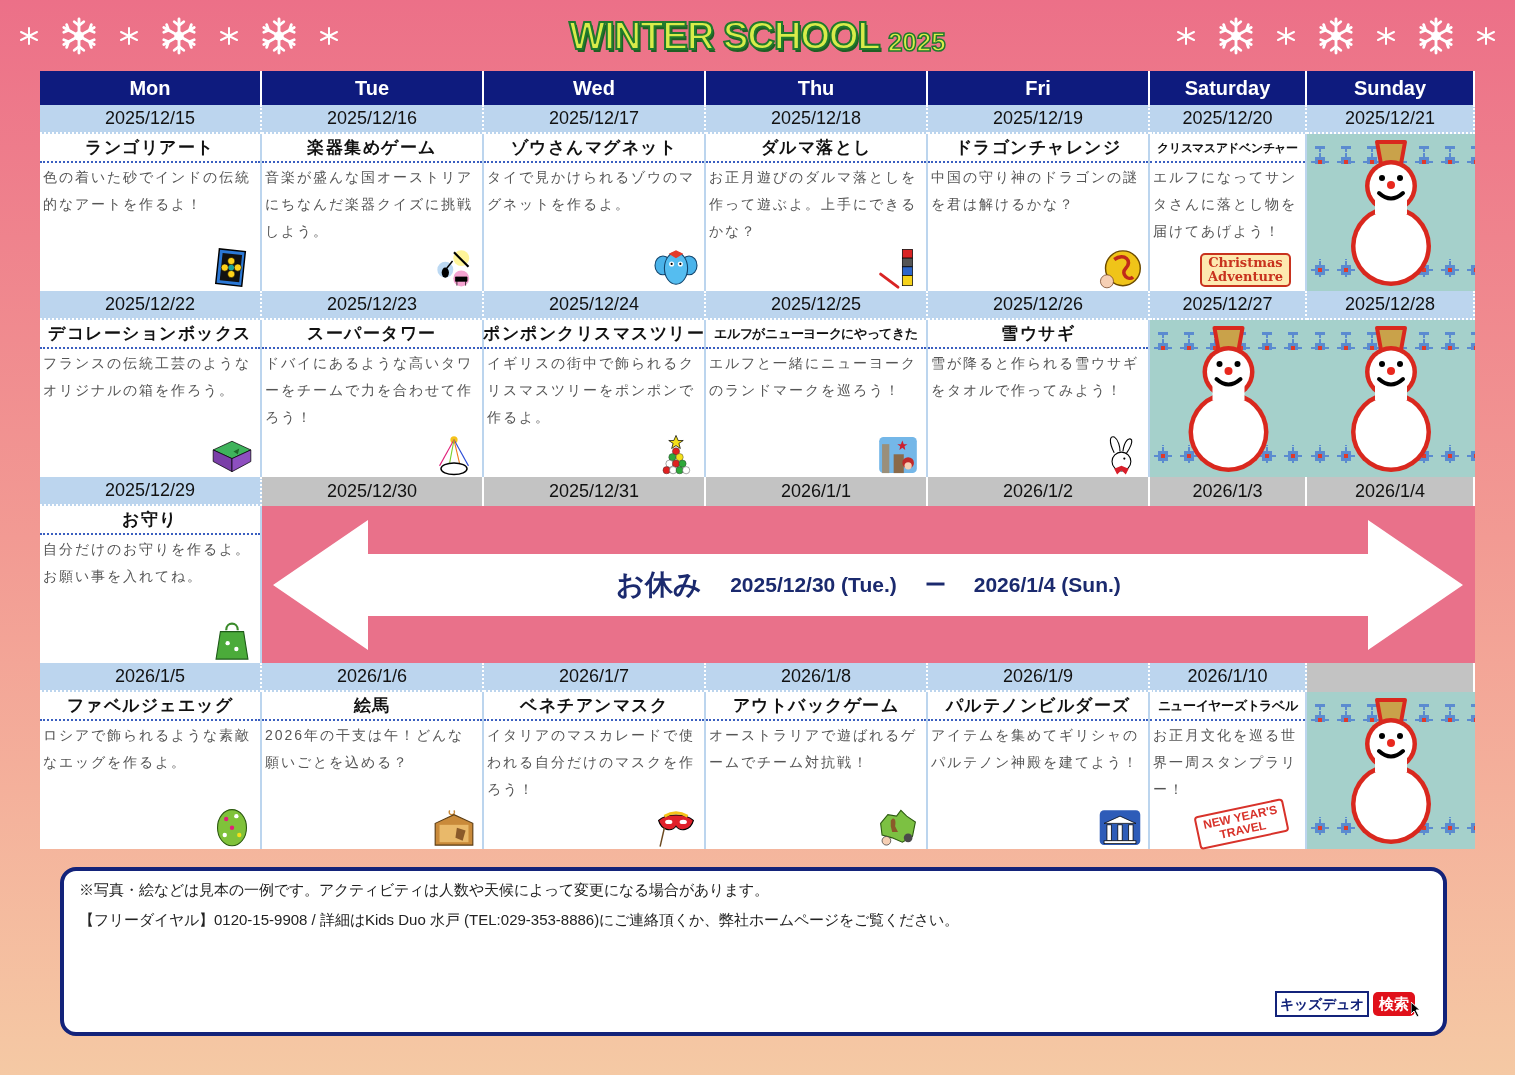 This screenshot has height=1075, width=1515. Describe the element at coordinates (147, 377) in the screenshot. I see `activity-description: フランスの伝統工芸のようなオリジナルの箱を作ろう。` at that location.